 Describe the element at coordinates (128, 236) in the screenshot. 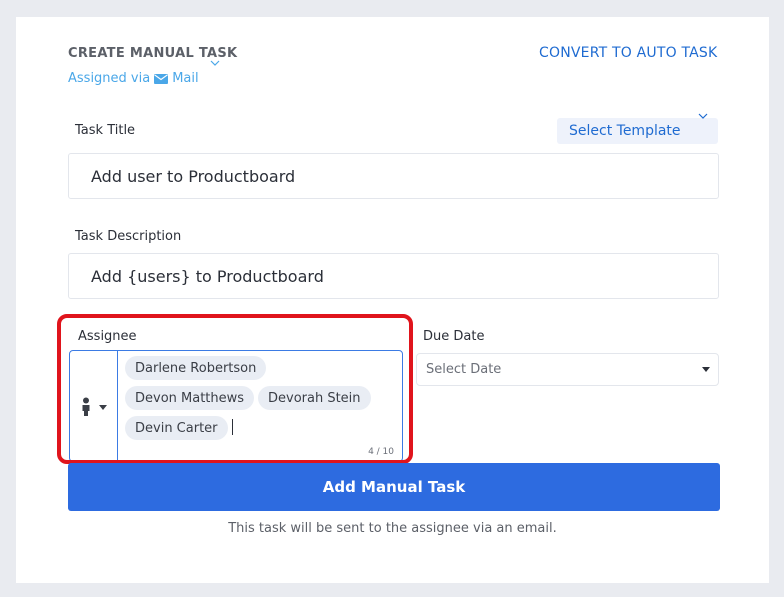

I see `task-description-label: Task Description` at that location.